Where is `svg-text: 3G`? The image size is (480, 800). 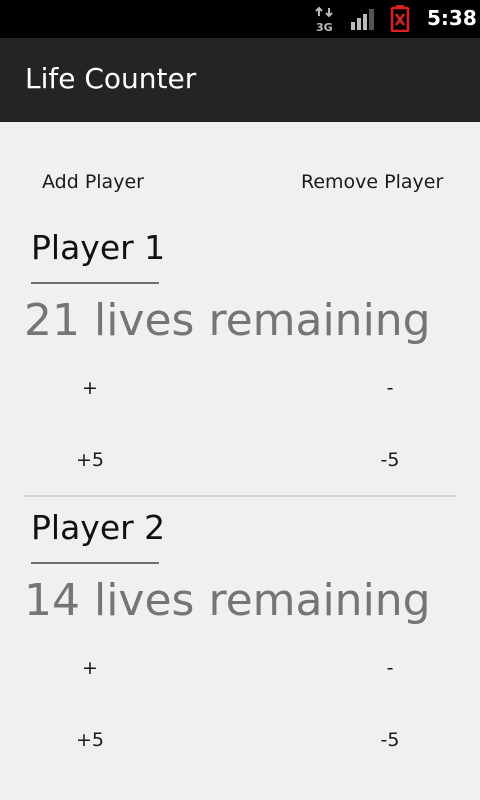
svg-text: 3G is located at coordinates (324, 26).